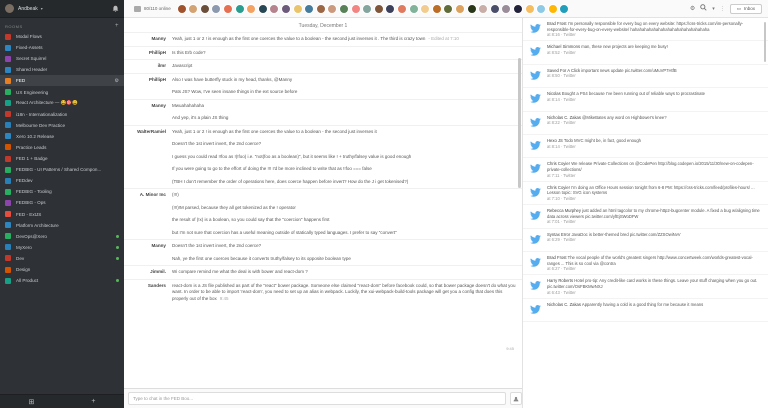 Image resolution: width=768 pixels, height=408 pixels. What do you see at coordinates (93, 401) in the screenshot?
I see `add-icon: +` at bounding box center [93, 401].